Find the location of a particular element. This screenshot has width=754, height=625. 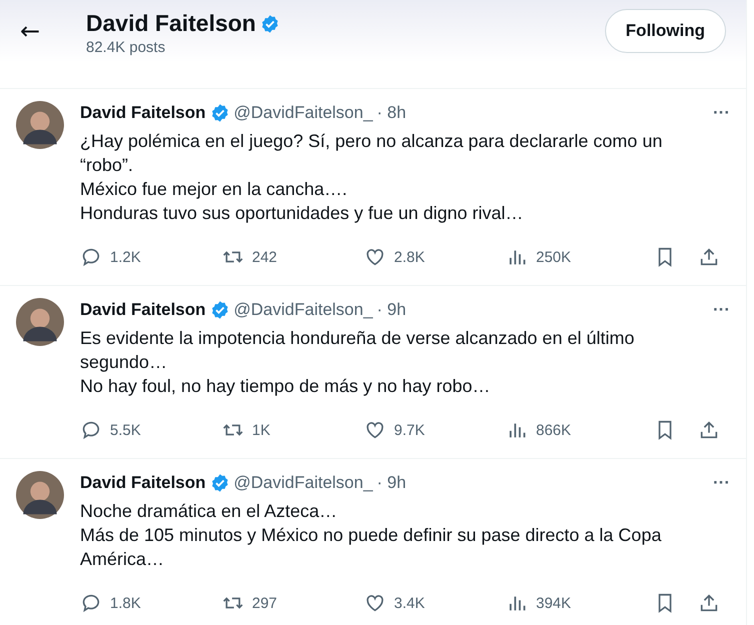

post-count: 82.4K posts is located at coordinates (126, 47).